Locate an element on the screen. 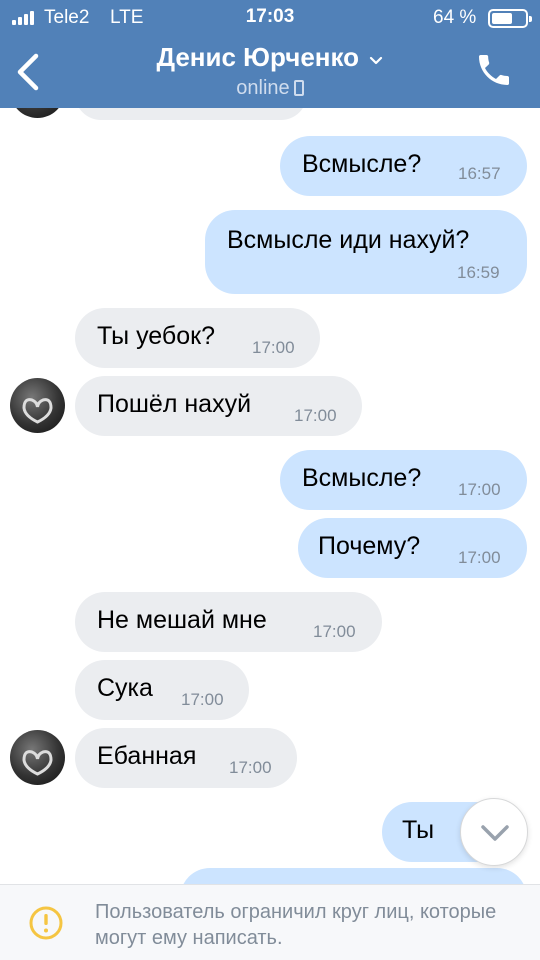  message-text: Сука is located at coordinates (125, 688).